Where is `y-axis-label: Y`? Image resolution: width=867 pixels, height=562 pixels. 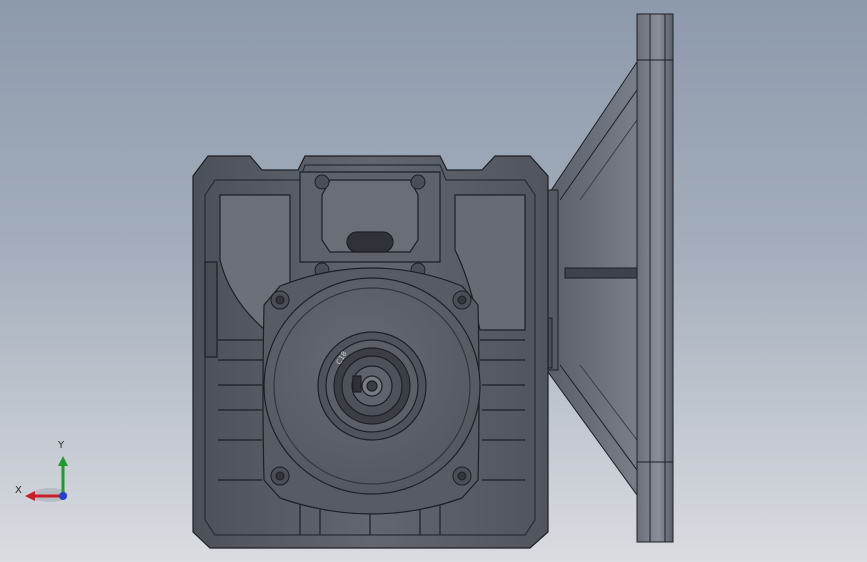
y-axis-label: Y is located at coordinates (61, 445).